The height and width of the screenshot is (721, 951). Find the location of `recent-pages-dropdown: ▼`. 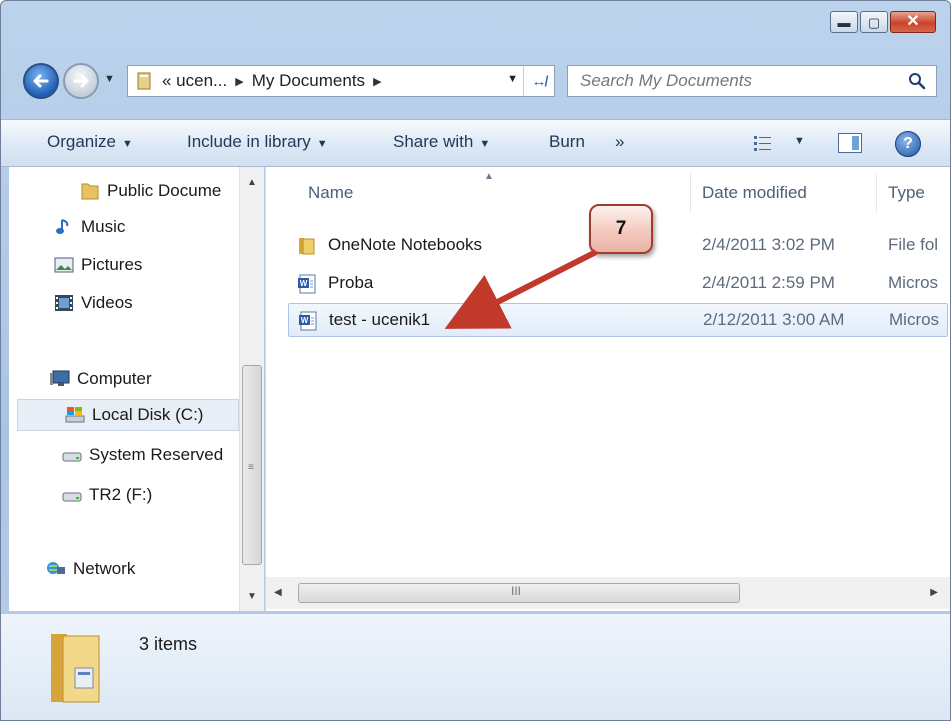

recent-pages-dropdown: ▼ is located at coordinates (110, 80).